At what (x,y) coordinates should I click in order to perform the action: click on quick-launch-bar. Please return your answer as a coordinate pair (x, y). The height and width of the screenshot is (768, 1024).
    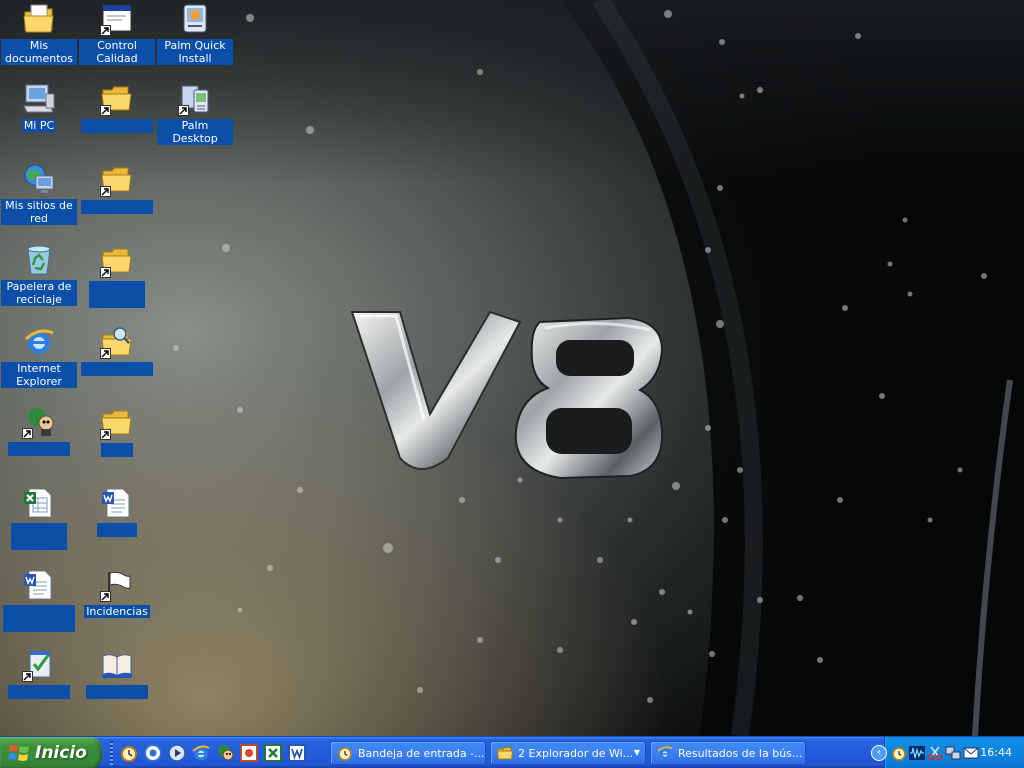
    Looking at the image, I should click on (209, 752).